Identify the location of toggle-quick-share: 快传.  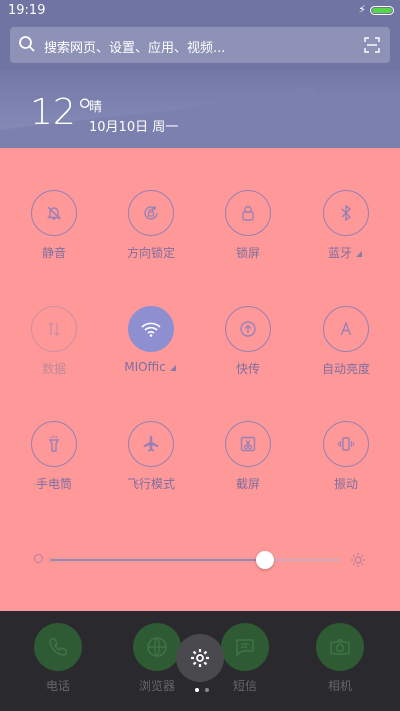
(248, 341).